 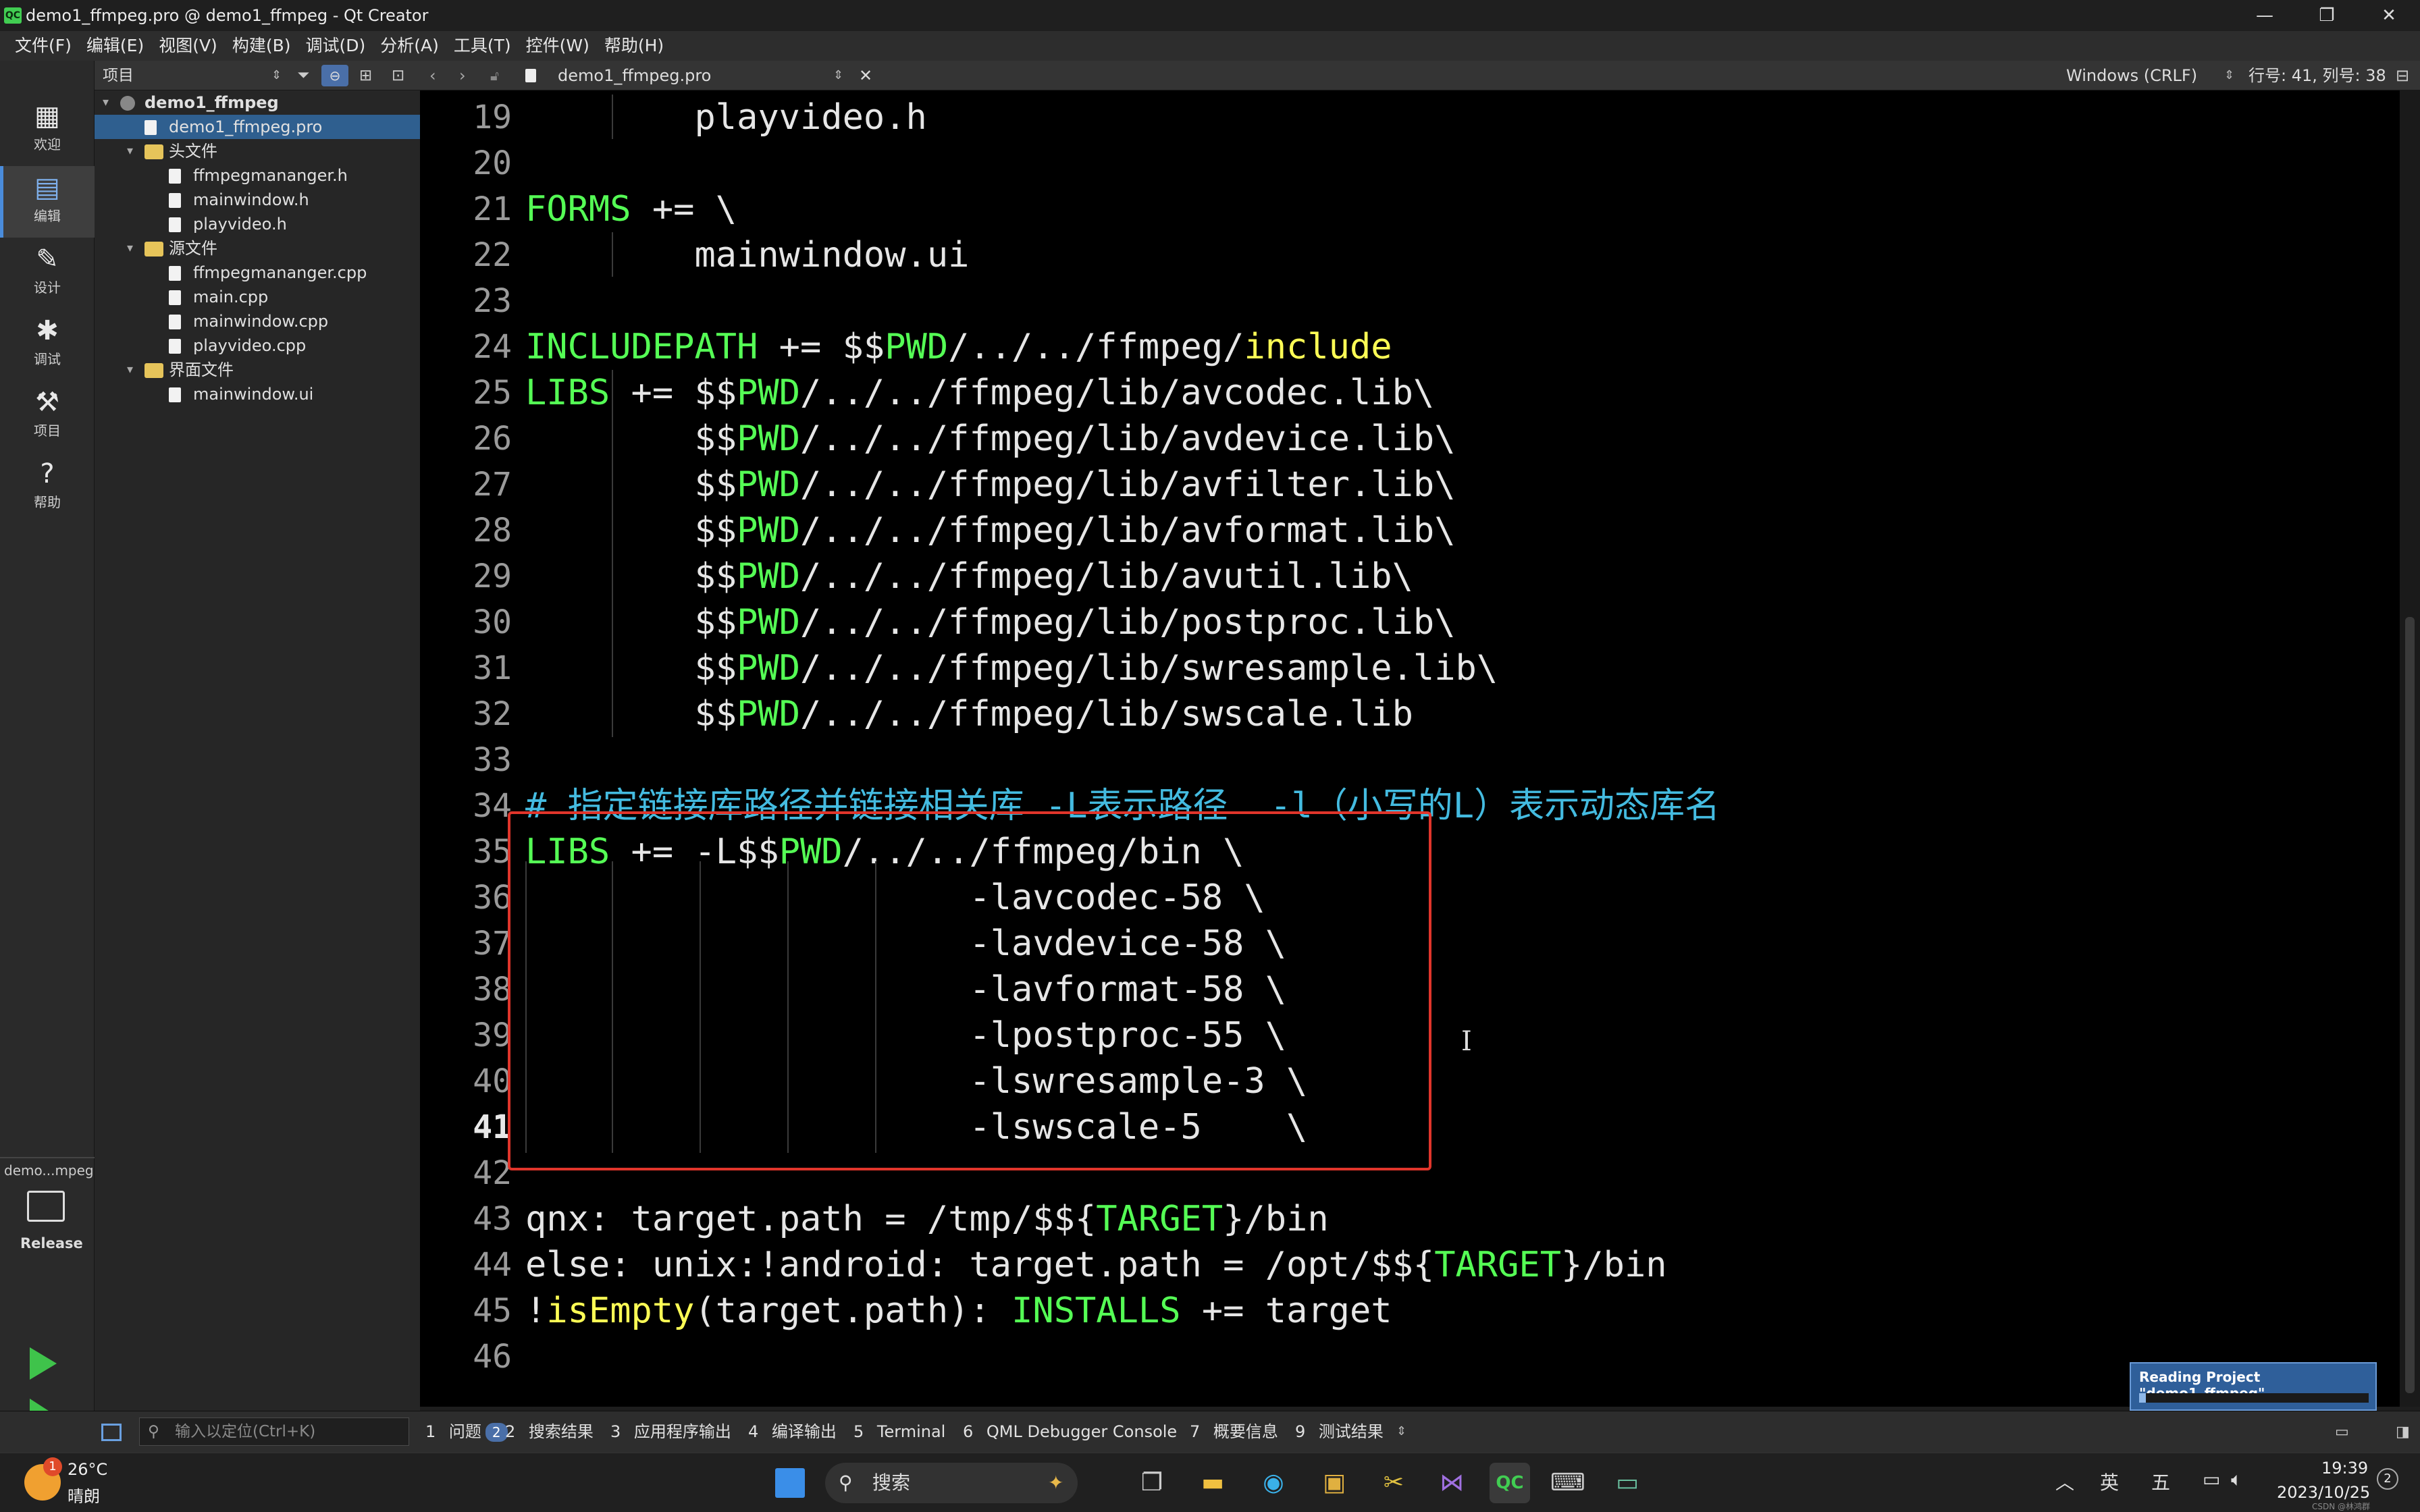 What do you see at coordinates (482, 46) in the screenshot?
I see `menu-tools: 工具(T)` at bounding box center [482, 46].